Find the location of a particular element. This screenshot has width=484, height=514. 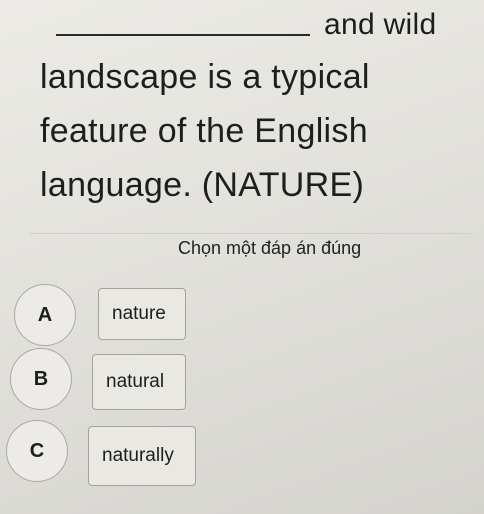

divider is located at coordinates (250, 233).